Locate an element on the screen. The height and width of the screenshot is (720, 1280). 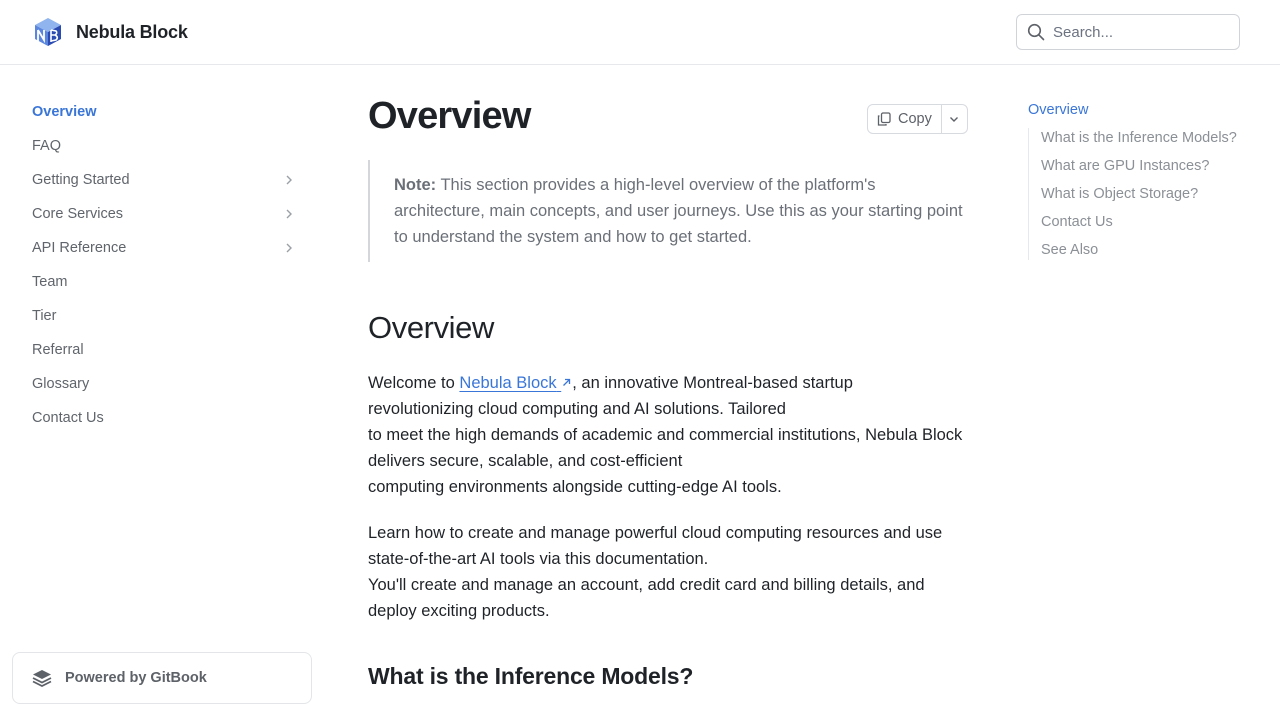
search-box is located at coordinates (1128, 32).